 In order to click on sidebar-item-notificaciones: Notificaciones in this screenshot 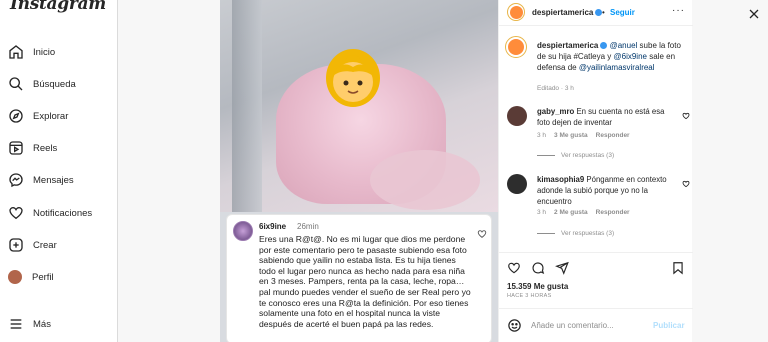, I will do `click(50, 213)`.